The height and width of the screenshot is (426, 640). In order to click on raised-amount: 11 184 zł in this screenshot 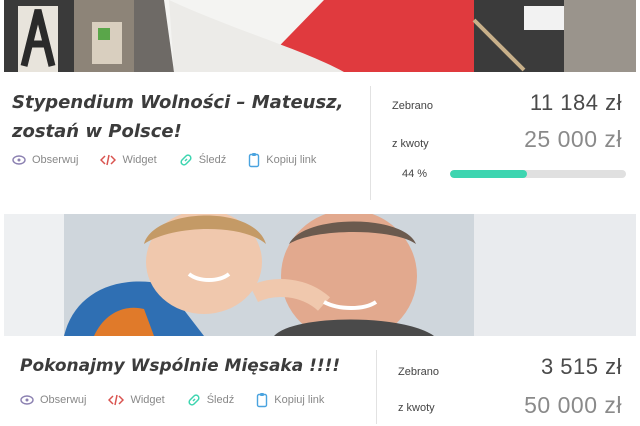, I will do `click(575, 102)`.